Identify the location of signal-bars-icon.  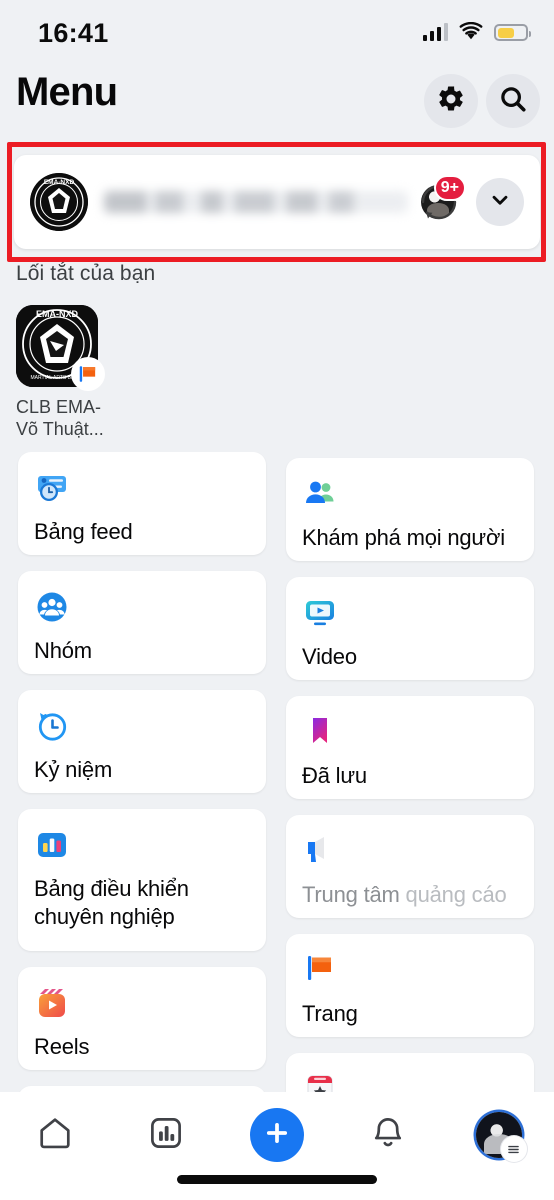
(435, 31).